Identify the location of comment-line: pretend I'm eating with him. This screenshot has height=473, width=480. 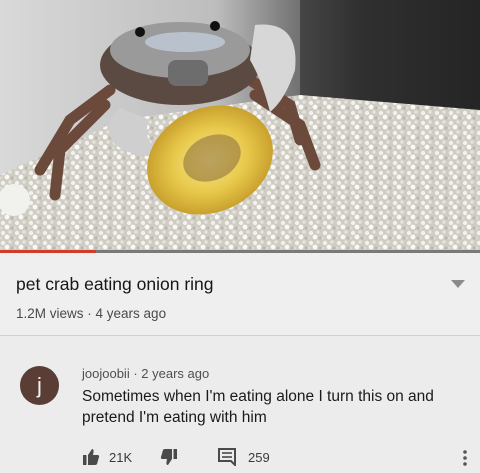
(174, 417).